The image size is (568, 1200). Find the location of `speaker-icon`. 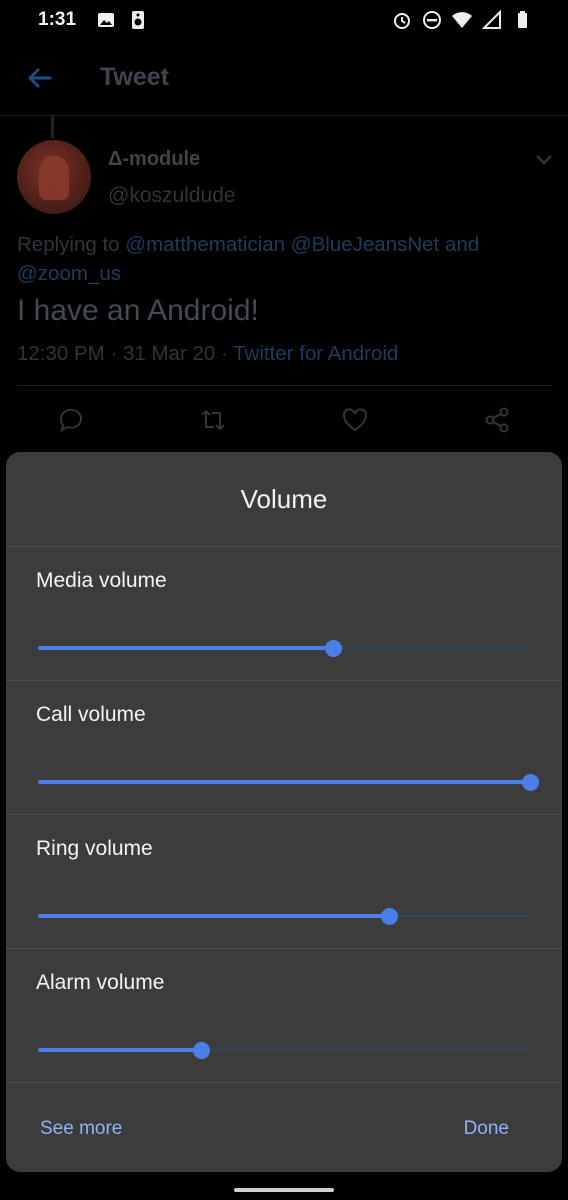

speaker-icon is located at coordinates (138, 20).